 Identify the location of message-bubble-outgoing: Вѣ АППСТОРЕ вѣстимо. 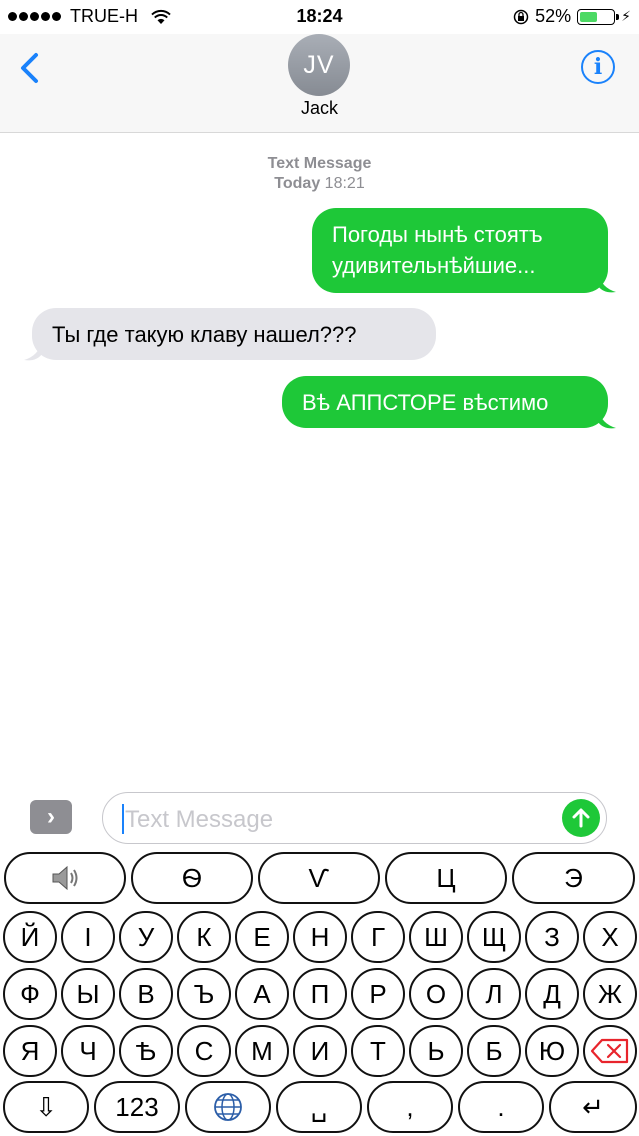
(445, 402).